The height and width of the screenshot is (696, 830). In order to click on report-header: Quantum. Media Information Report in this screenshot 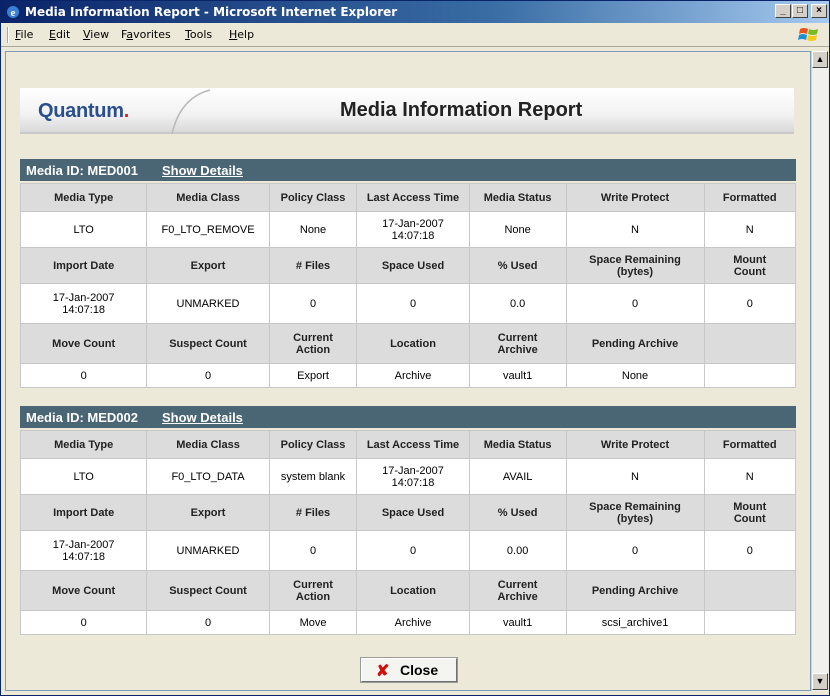, I will do `click(407, 111)`.